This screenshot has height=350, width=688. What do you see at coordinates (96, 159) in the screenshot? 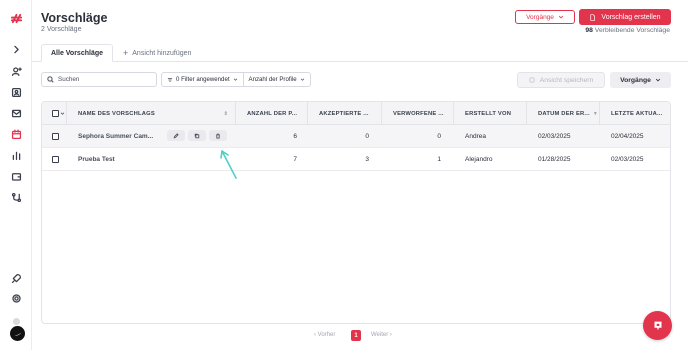
I see `proposal-name: Prueba Test` at bounding box center [96, 159].